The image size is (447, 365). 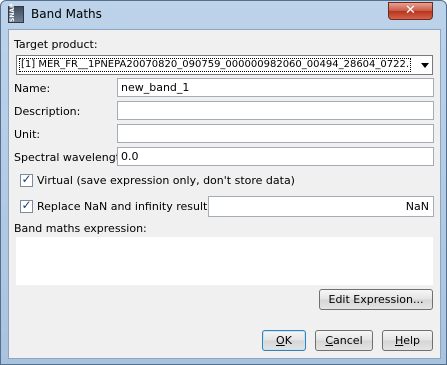 I want to click on spectral-wavelength-field: 0.0, so click(x=275, y=156).